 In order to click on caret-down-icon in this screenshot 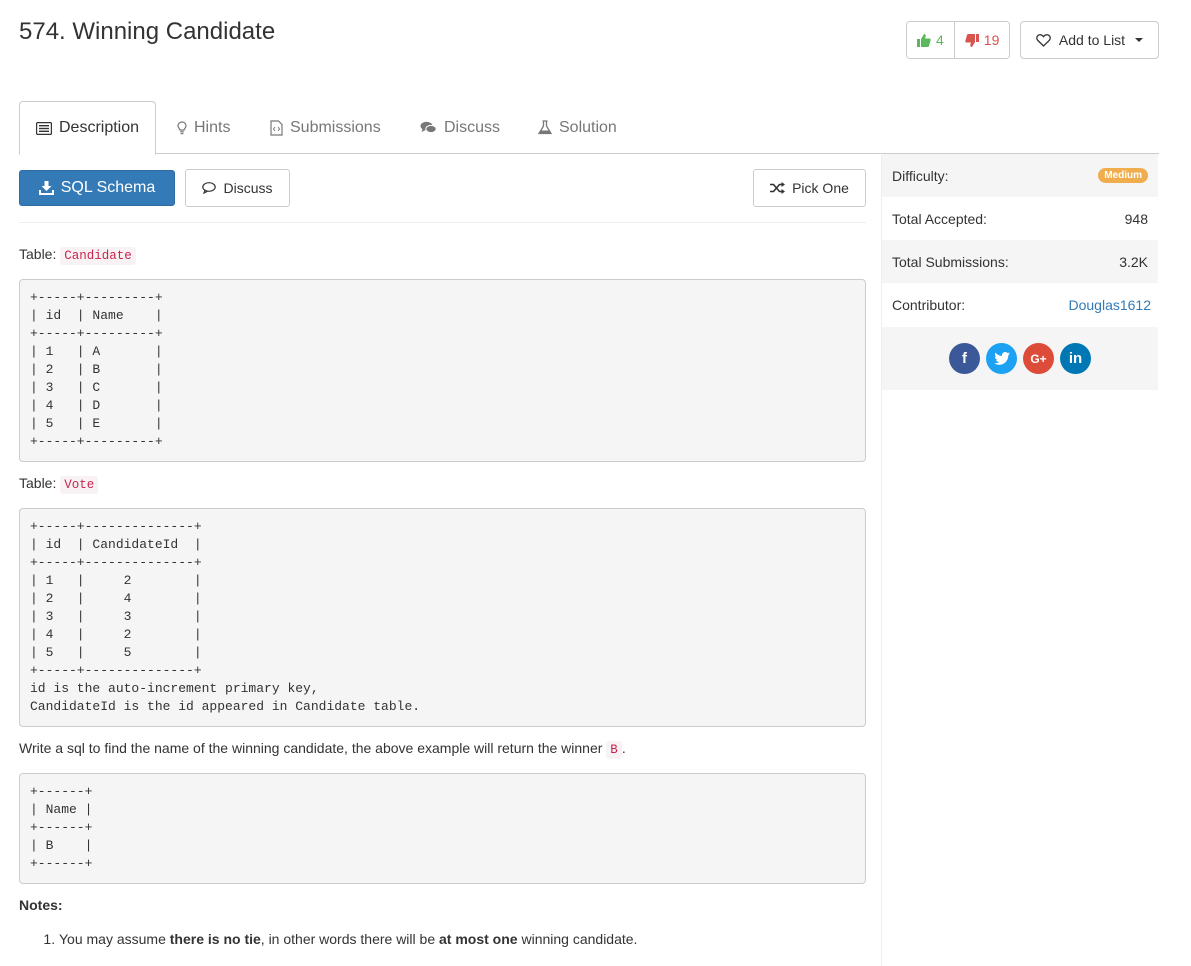, I will do `click(1139, 40)`.